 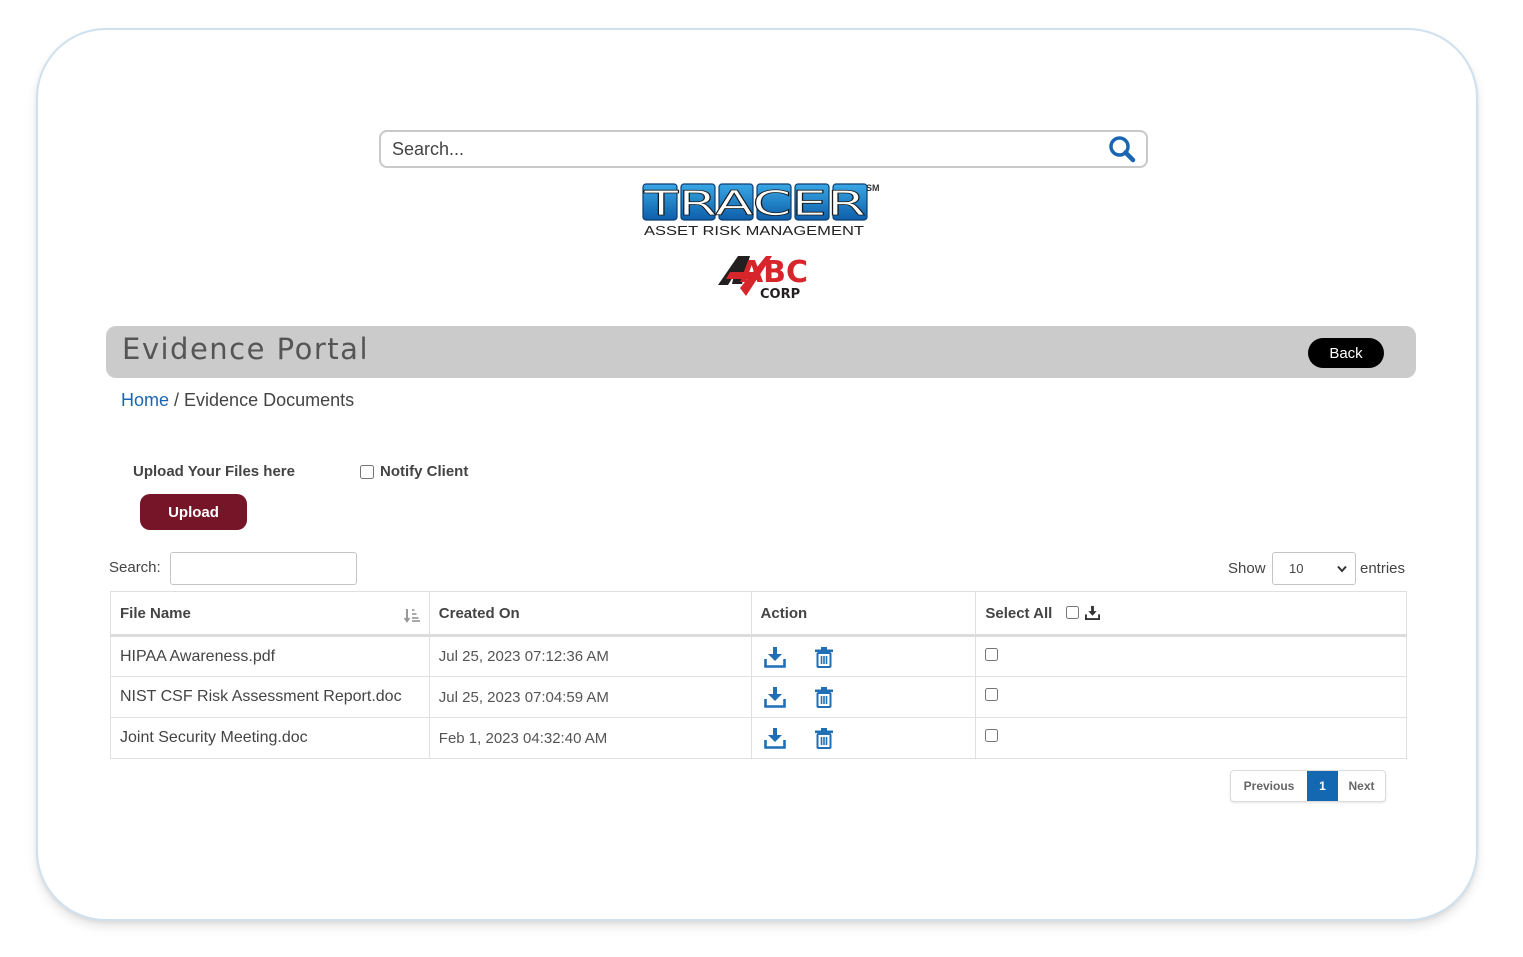 What do you see at coordinates (269, 400) in the screenshot?
I see `breadcrumb-current: Evidence Documents` at bounding box center [269, 400].